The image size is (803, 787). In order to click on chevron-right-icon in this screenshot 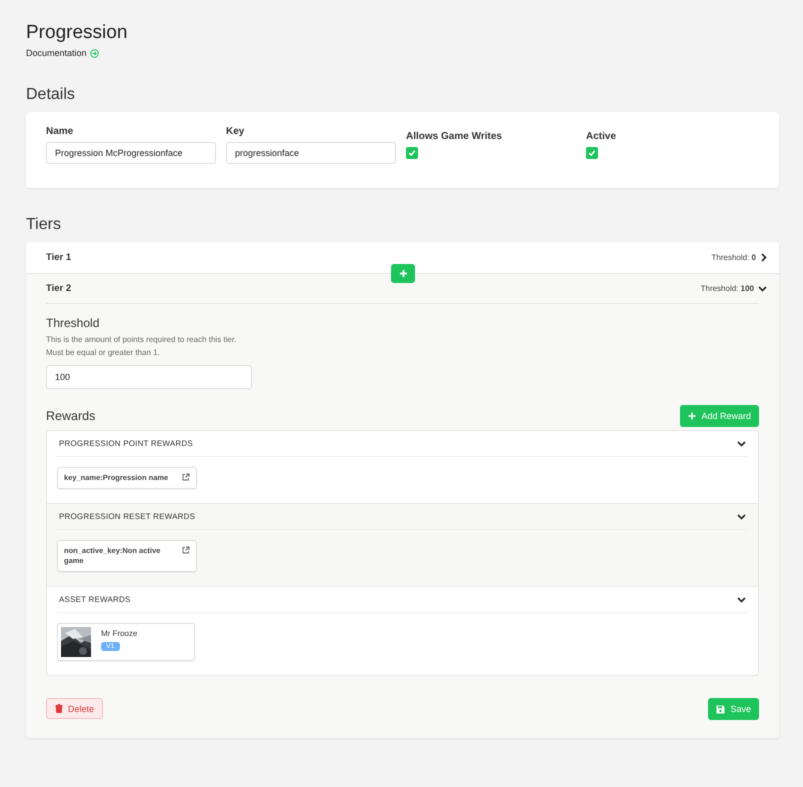, I will do `click(763, 257)`.